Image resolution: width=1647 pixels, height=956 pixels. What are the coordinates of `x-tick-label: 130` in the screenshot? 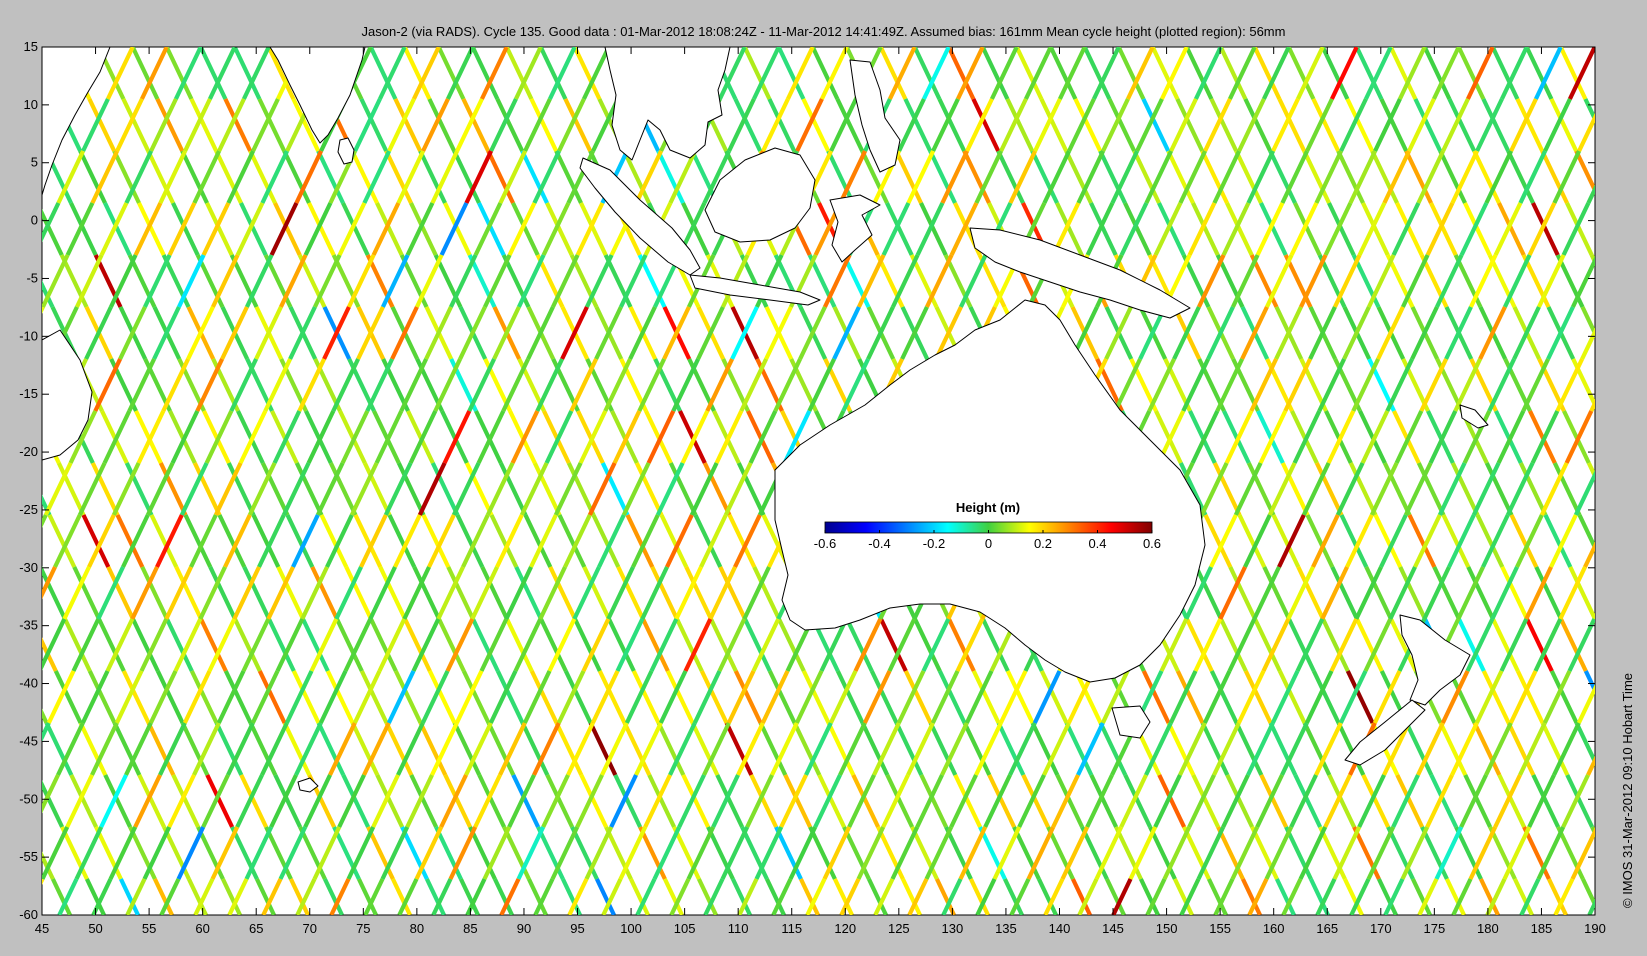 It's located at (953, 928).